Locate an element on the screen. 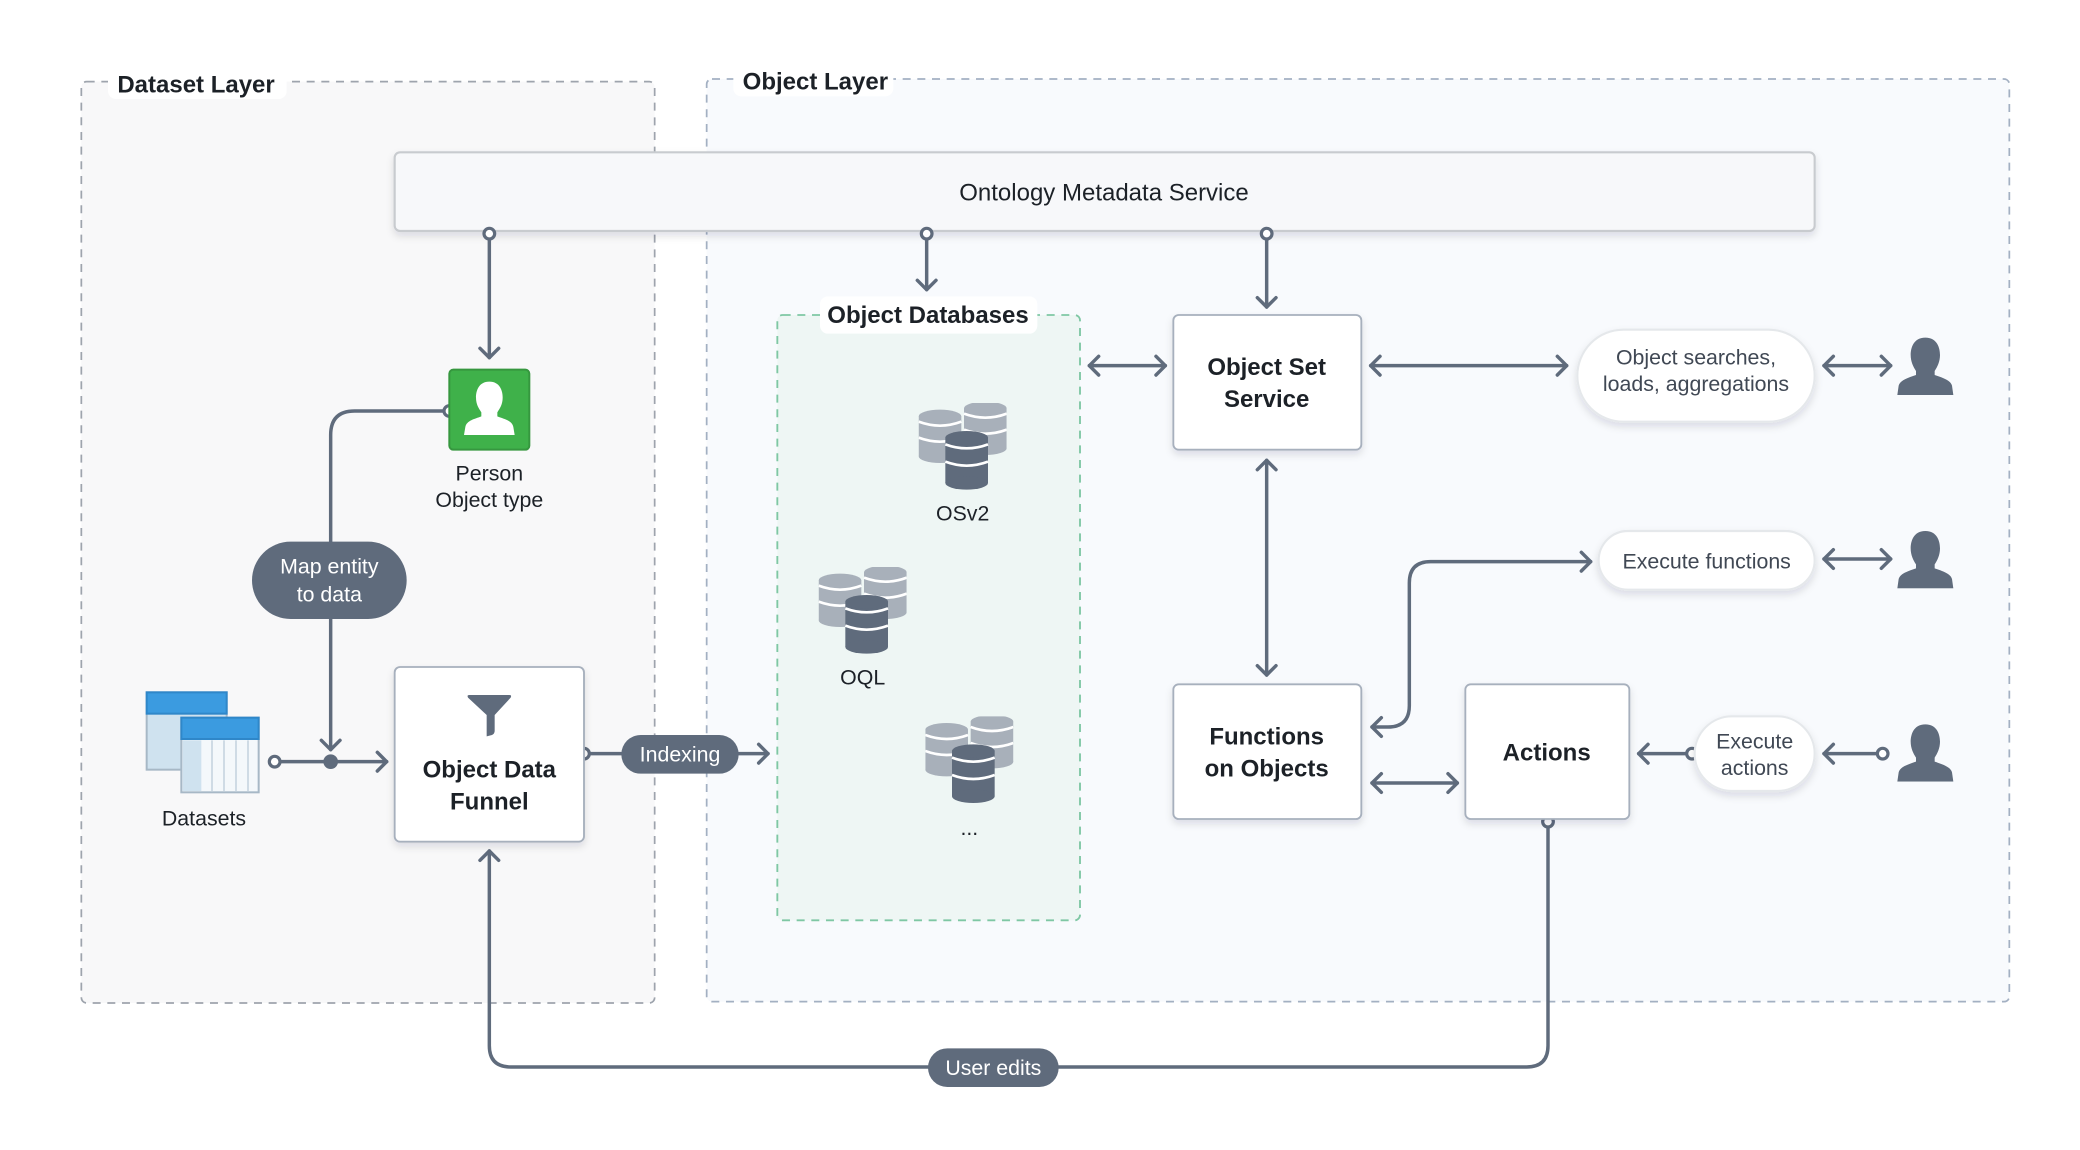 This screenshot has width=2080, height=1150. actions: Actions is located at coordinates (1547, 751).